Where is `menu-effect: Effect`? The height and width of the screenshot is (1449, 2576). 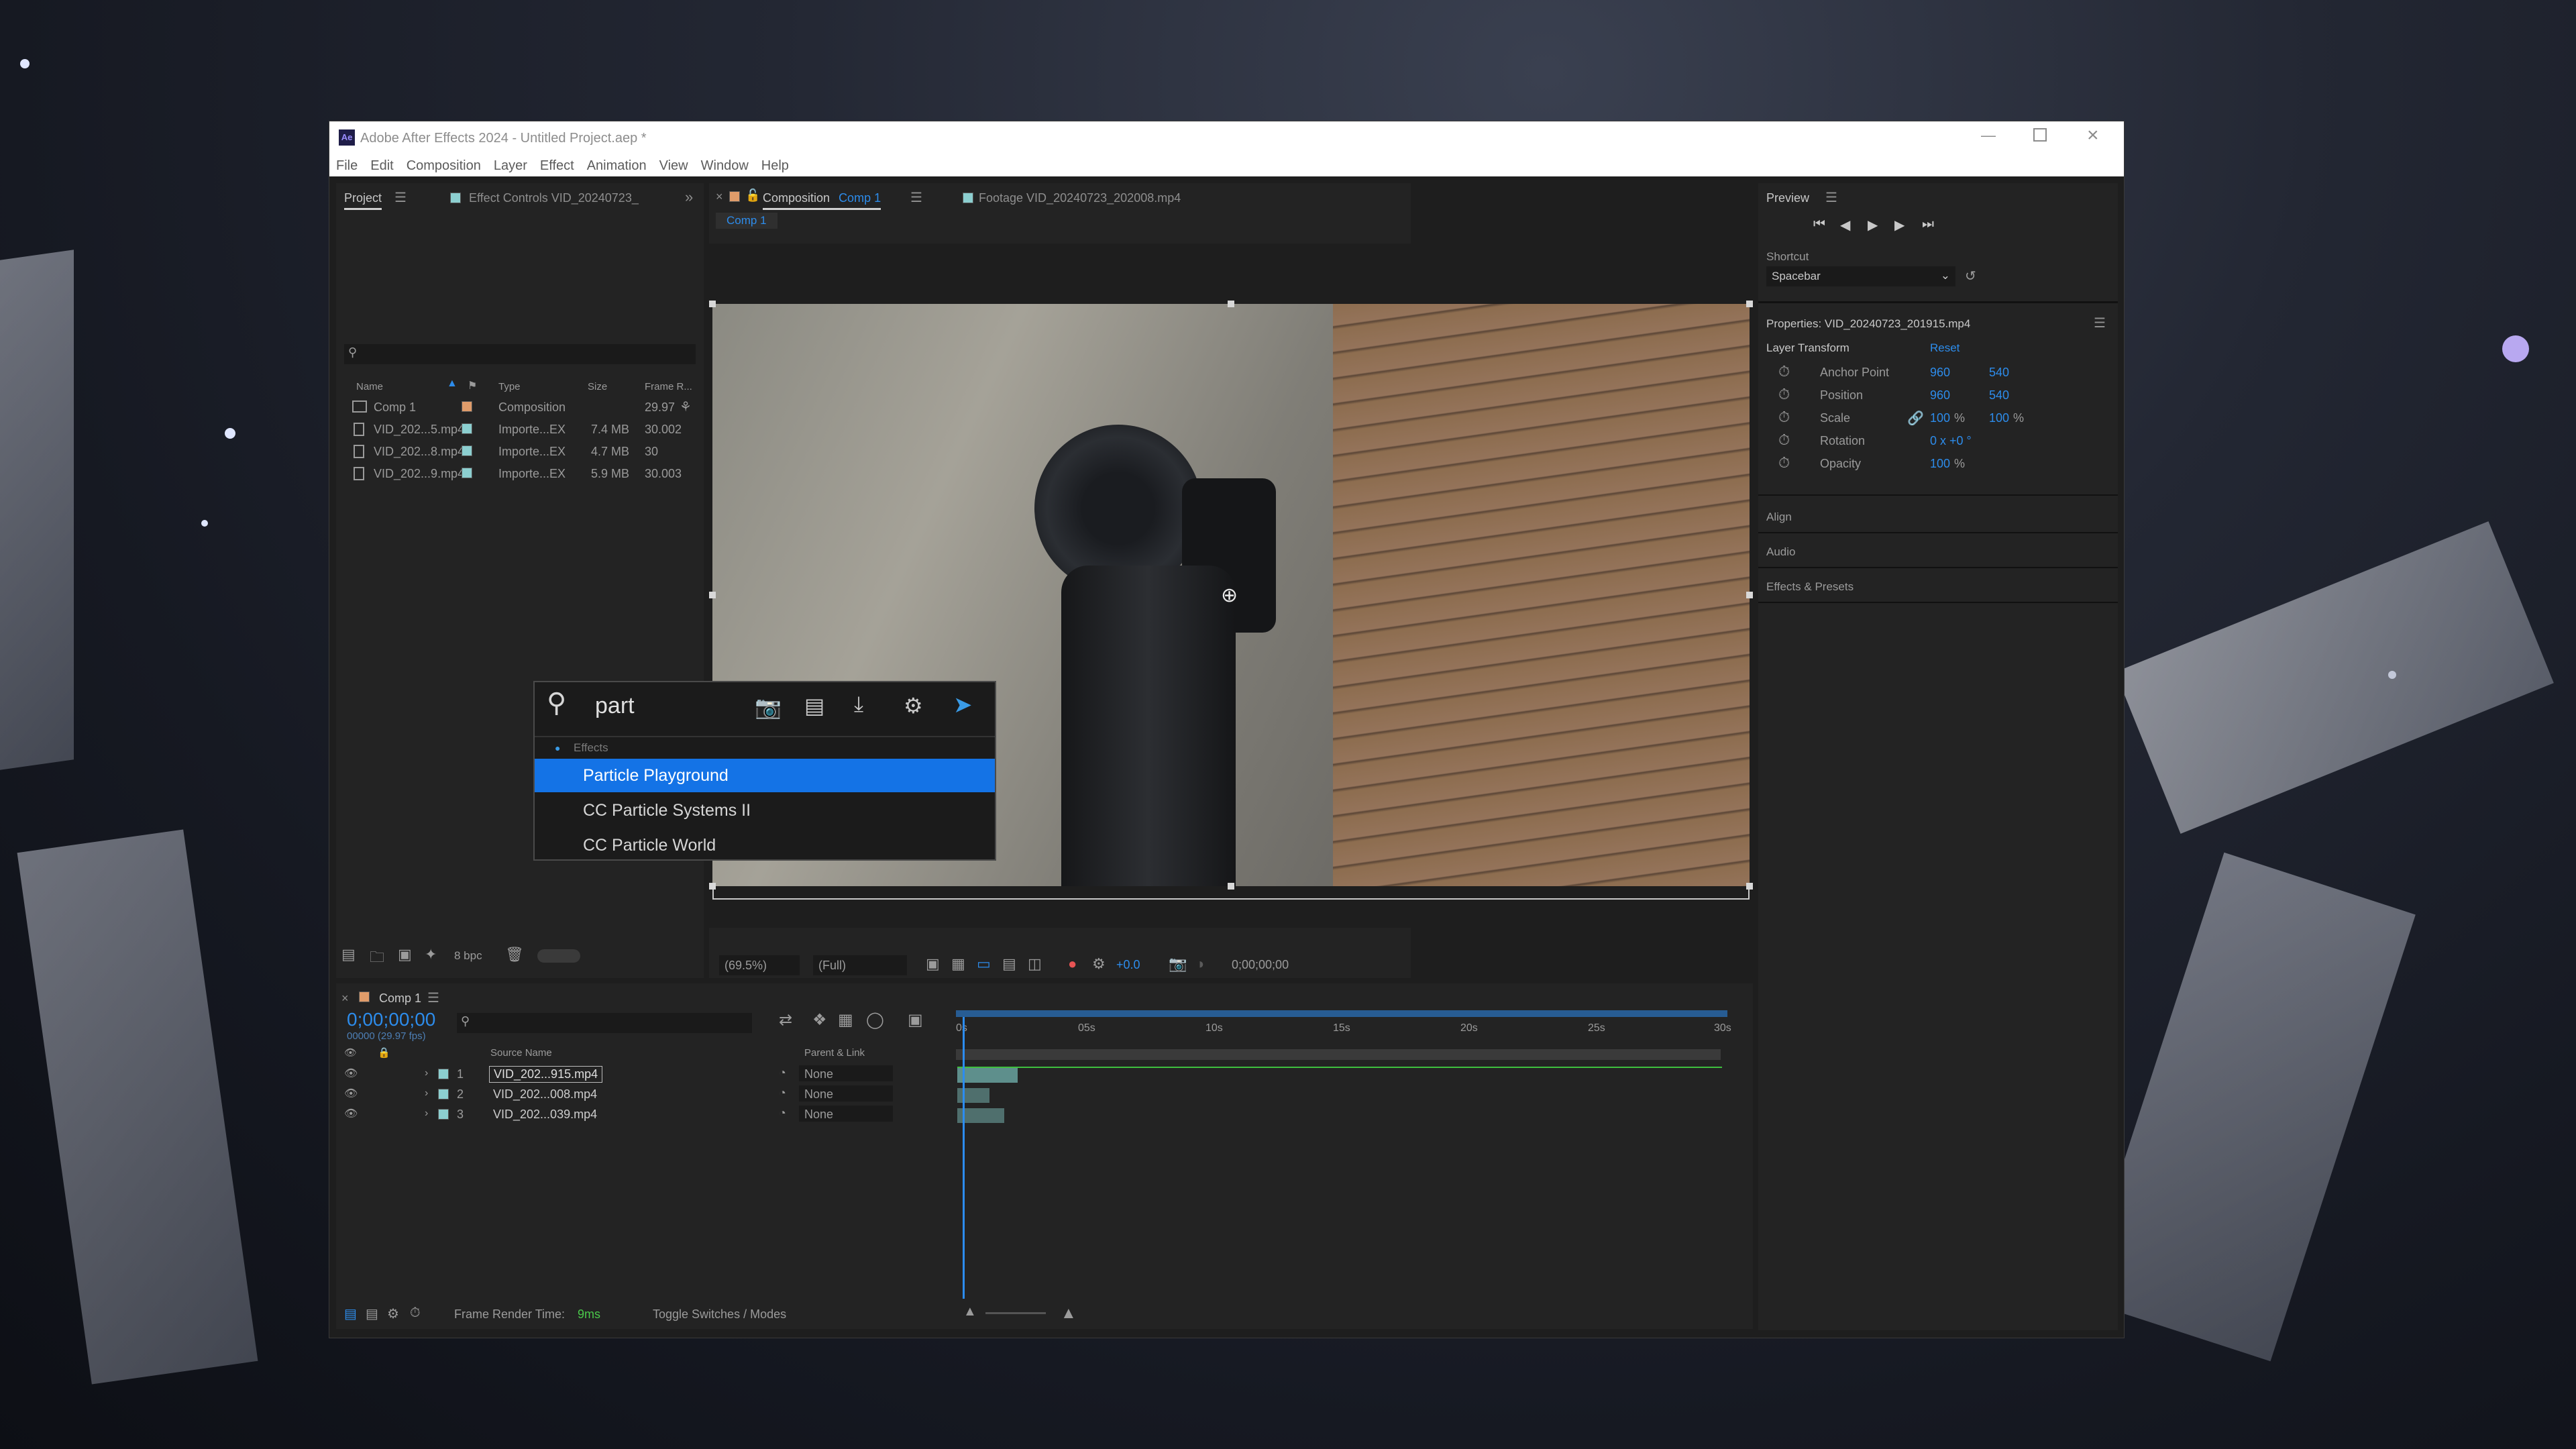 menu-effect: Effect is located at coordinates (557, 165).